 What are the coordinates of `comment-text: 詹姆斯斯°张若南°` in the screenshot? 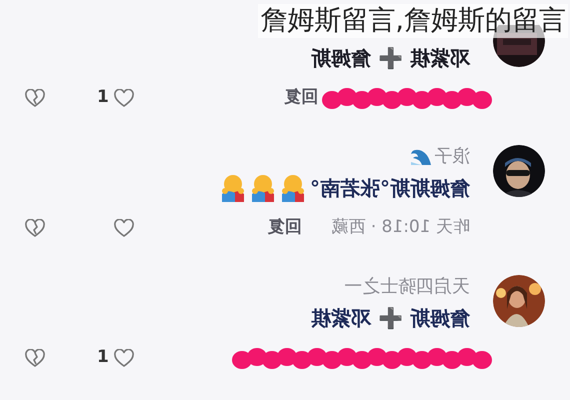 It's located at (390, 188).